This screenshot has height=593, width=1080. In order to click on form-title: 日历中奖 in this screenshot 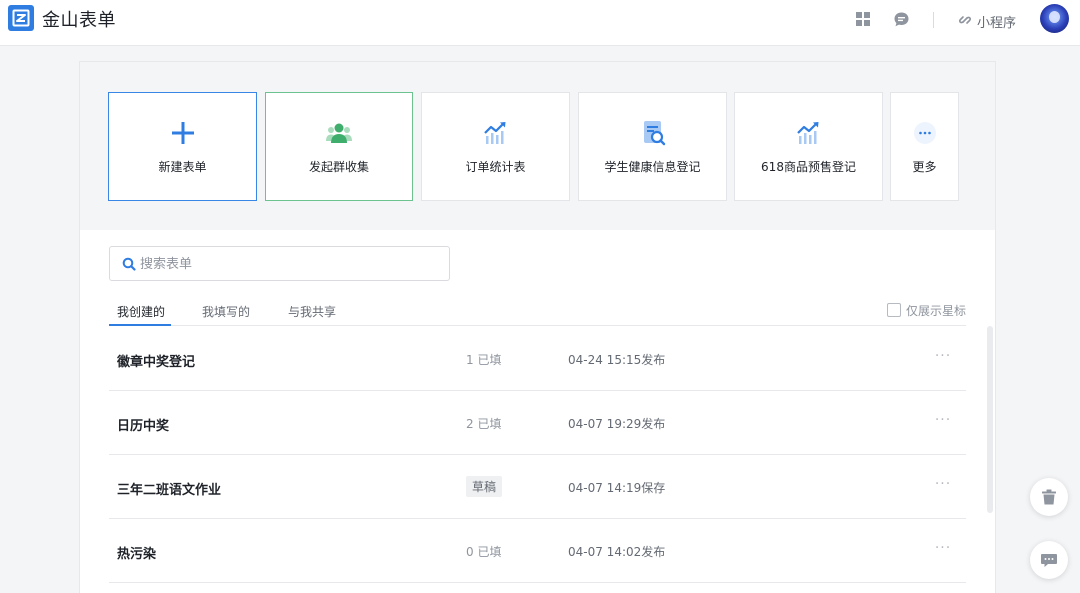, I will do `click(143, 424)`.